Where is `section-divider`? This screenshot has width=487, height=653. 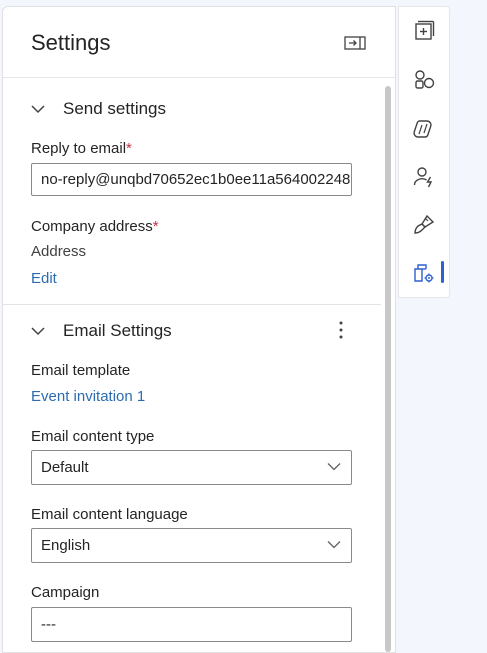 section-divider is located at coordinates (192, 304).